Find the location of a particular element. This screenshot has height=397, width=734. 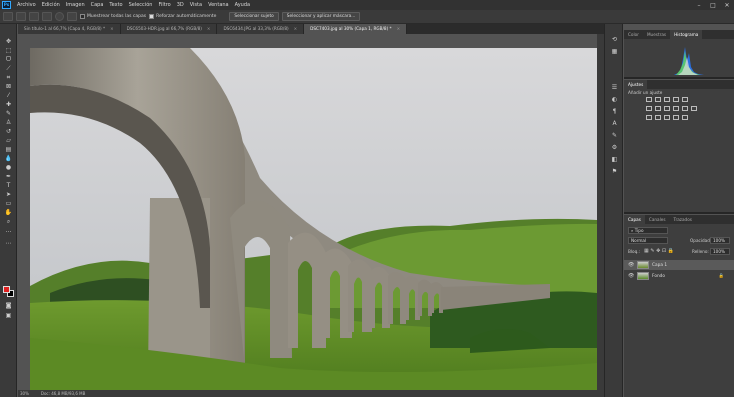

eraser-tool-icon: ▱ is located at coordinates (8, 140).